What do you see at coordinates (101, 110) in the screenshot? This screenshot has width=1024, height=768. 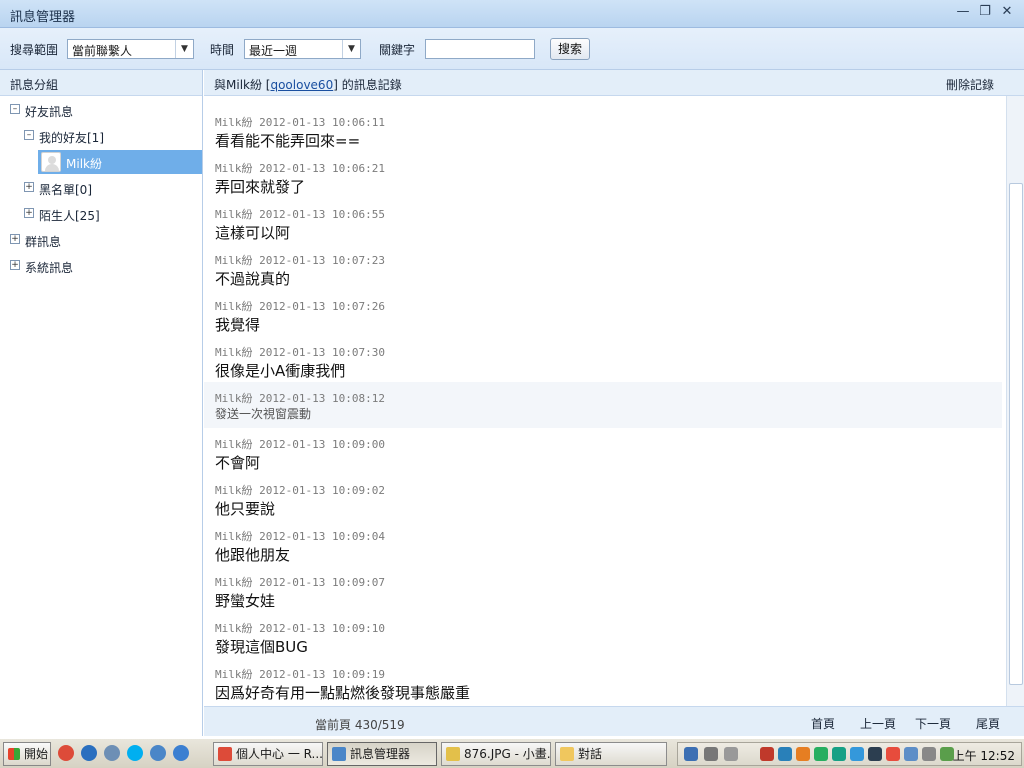 I see `tree-item-friend-messages: – 好友訊息` at bounding box center [101, 110].